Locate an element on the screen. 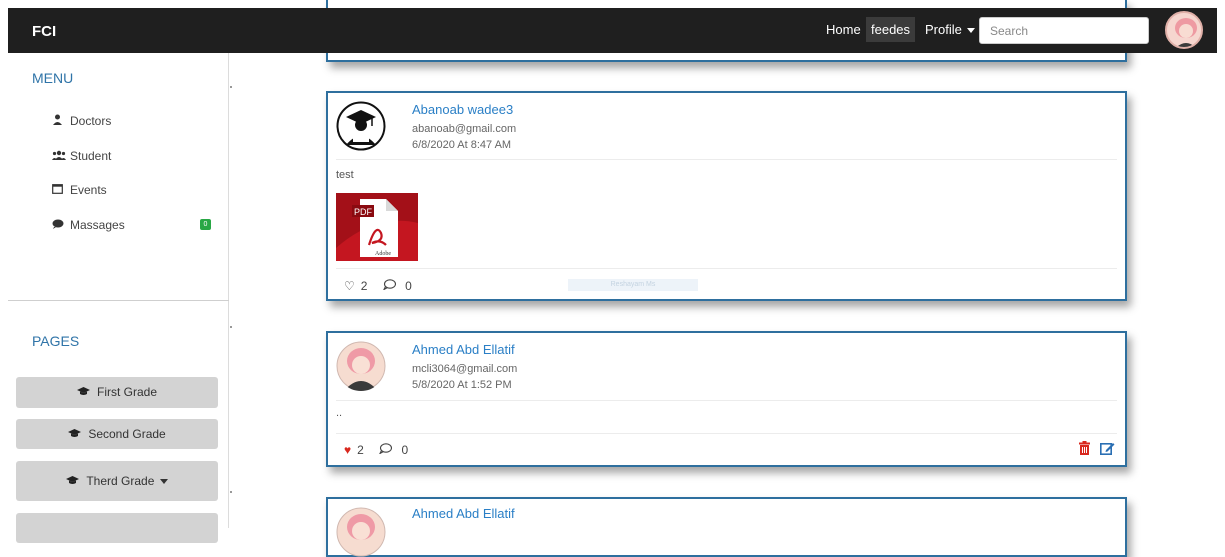 This screenshot has width=1225, height=557. nav-feedes-link: feedes is located at coordinates (891, 29).